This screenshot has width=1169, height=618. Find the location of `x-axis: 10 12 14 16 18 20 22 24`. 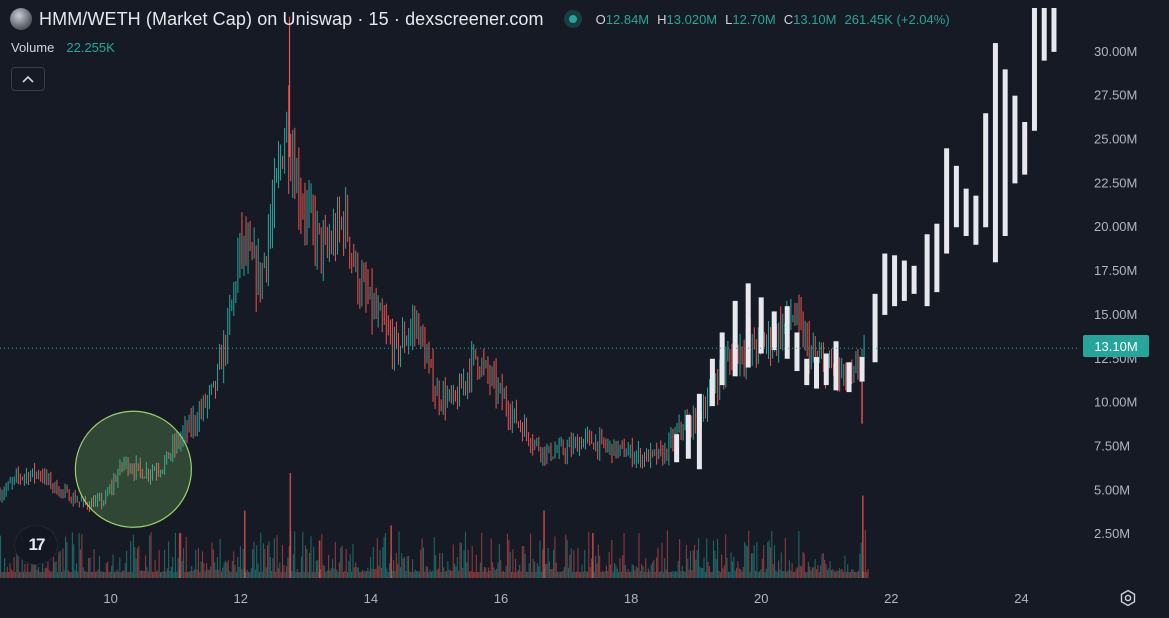

x-axis: 10 12 14 16 18 20 22 24 is located at coordinates (565, 598).